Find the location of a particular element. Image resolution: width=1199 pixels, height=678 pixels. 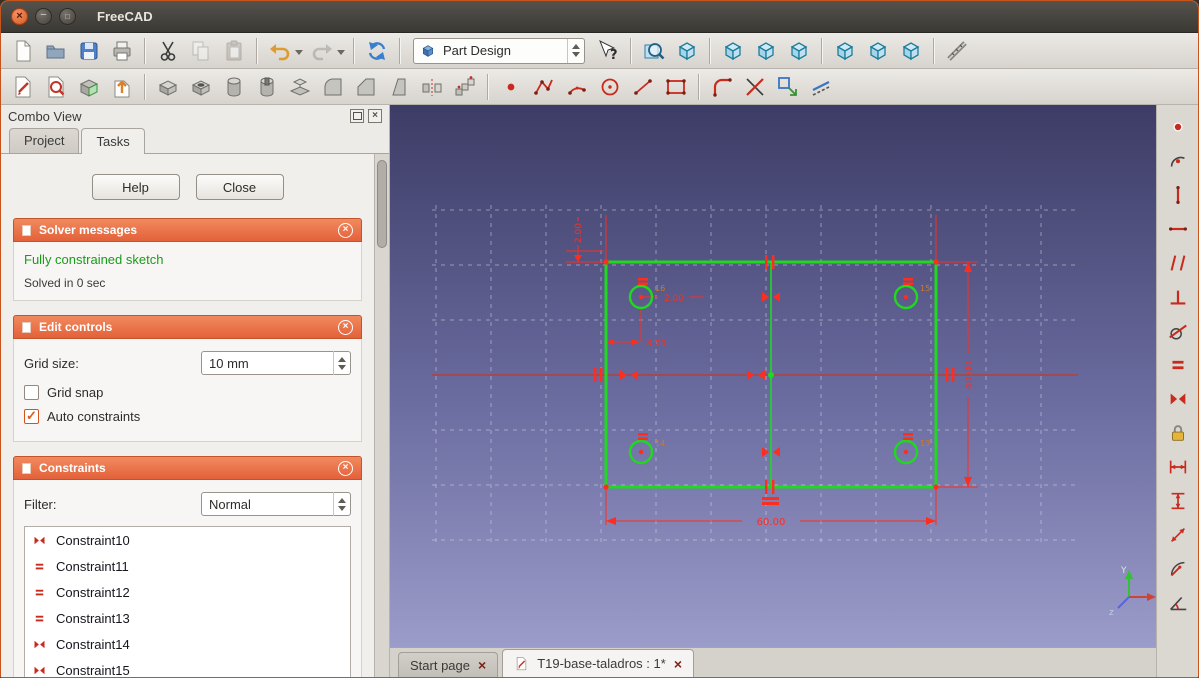

vertical-constraint-button is located at coordinates (1178, 195).